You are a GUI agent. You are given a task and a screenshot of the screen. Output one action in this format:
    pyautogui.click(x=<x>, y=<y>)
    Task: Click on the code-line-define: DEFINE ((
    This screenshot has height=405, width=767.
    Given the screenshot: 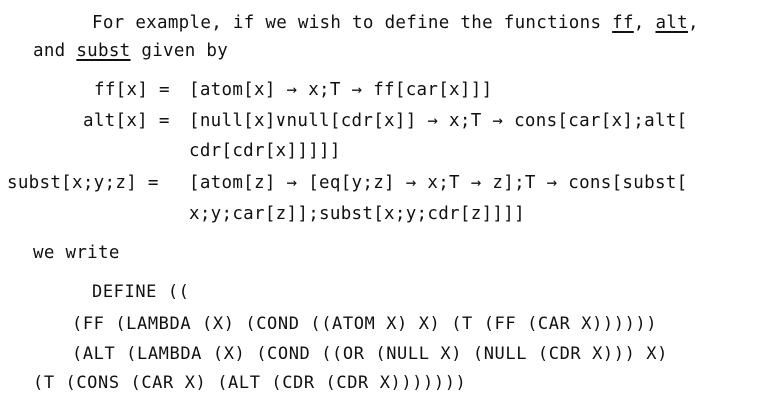 What is the action you would take?
    pyautogui.click(x=141, y=292)
    